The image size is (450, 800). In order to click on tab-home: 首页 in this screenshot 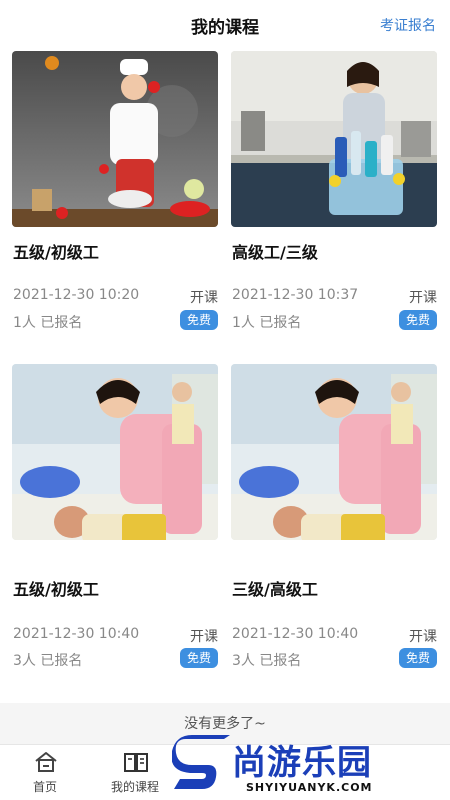, I will do `click(45, 772)`.